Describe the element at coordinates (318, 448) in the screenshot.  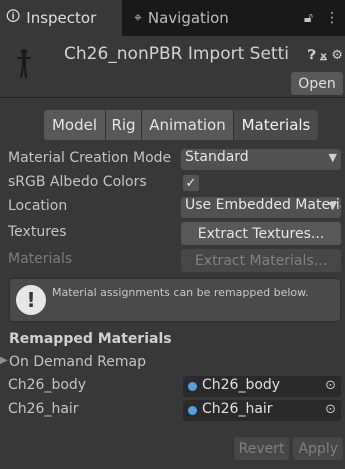
I see `apply-button: Apply` at that location.